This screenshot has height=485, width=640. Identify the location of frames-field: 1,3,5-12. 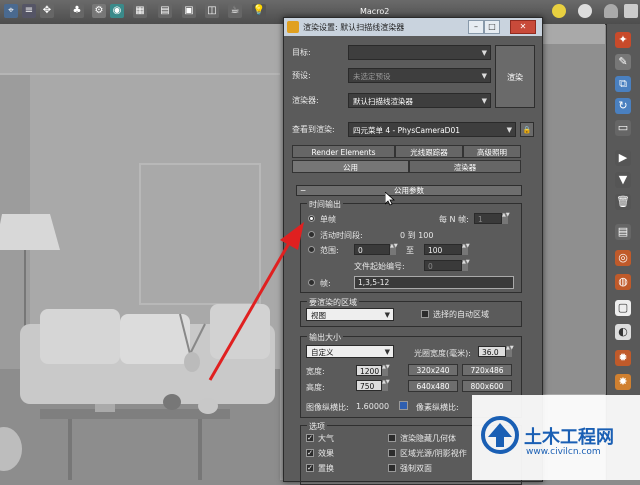
(434, 282).